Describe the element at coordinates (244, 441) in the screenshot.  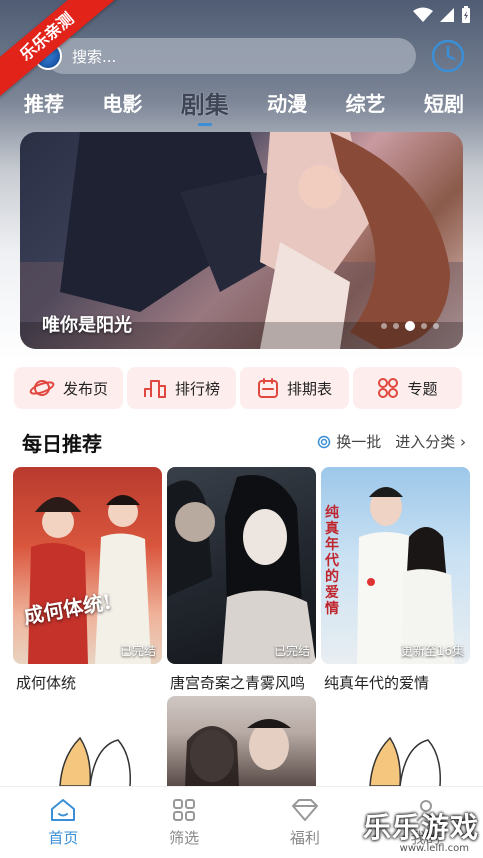
I see `daily-recommend-header: 每日推荐 换一批 进入分类 ›` at that location.